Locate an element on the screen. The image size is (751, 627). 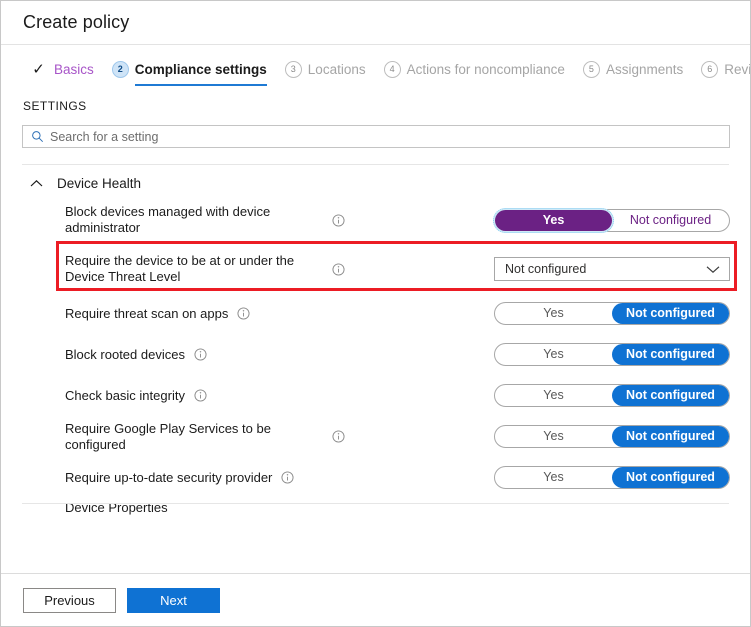
group-header-device-properties-partial: Device Properties is located at coordinates (375, 511).